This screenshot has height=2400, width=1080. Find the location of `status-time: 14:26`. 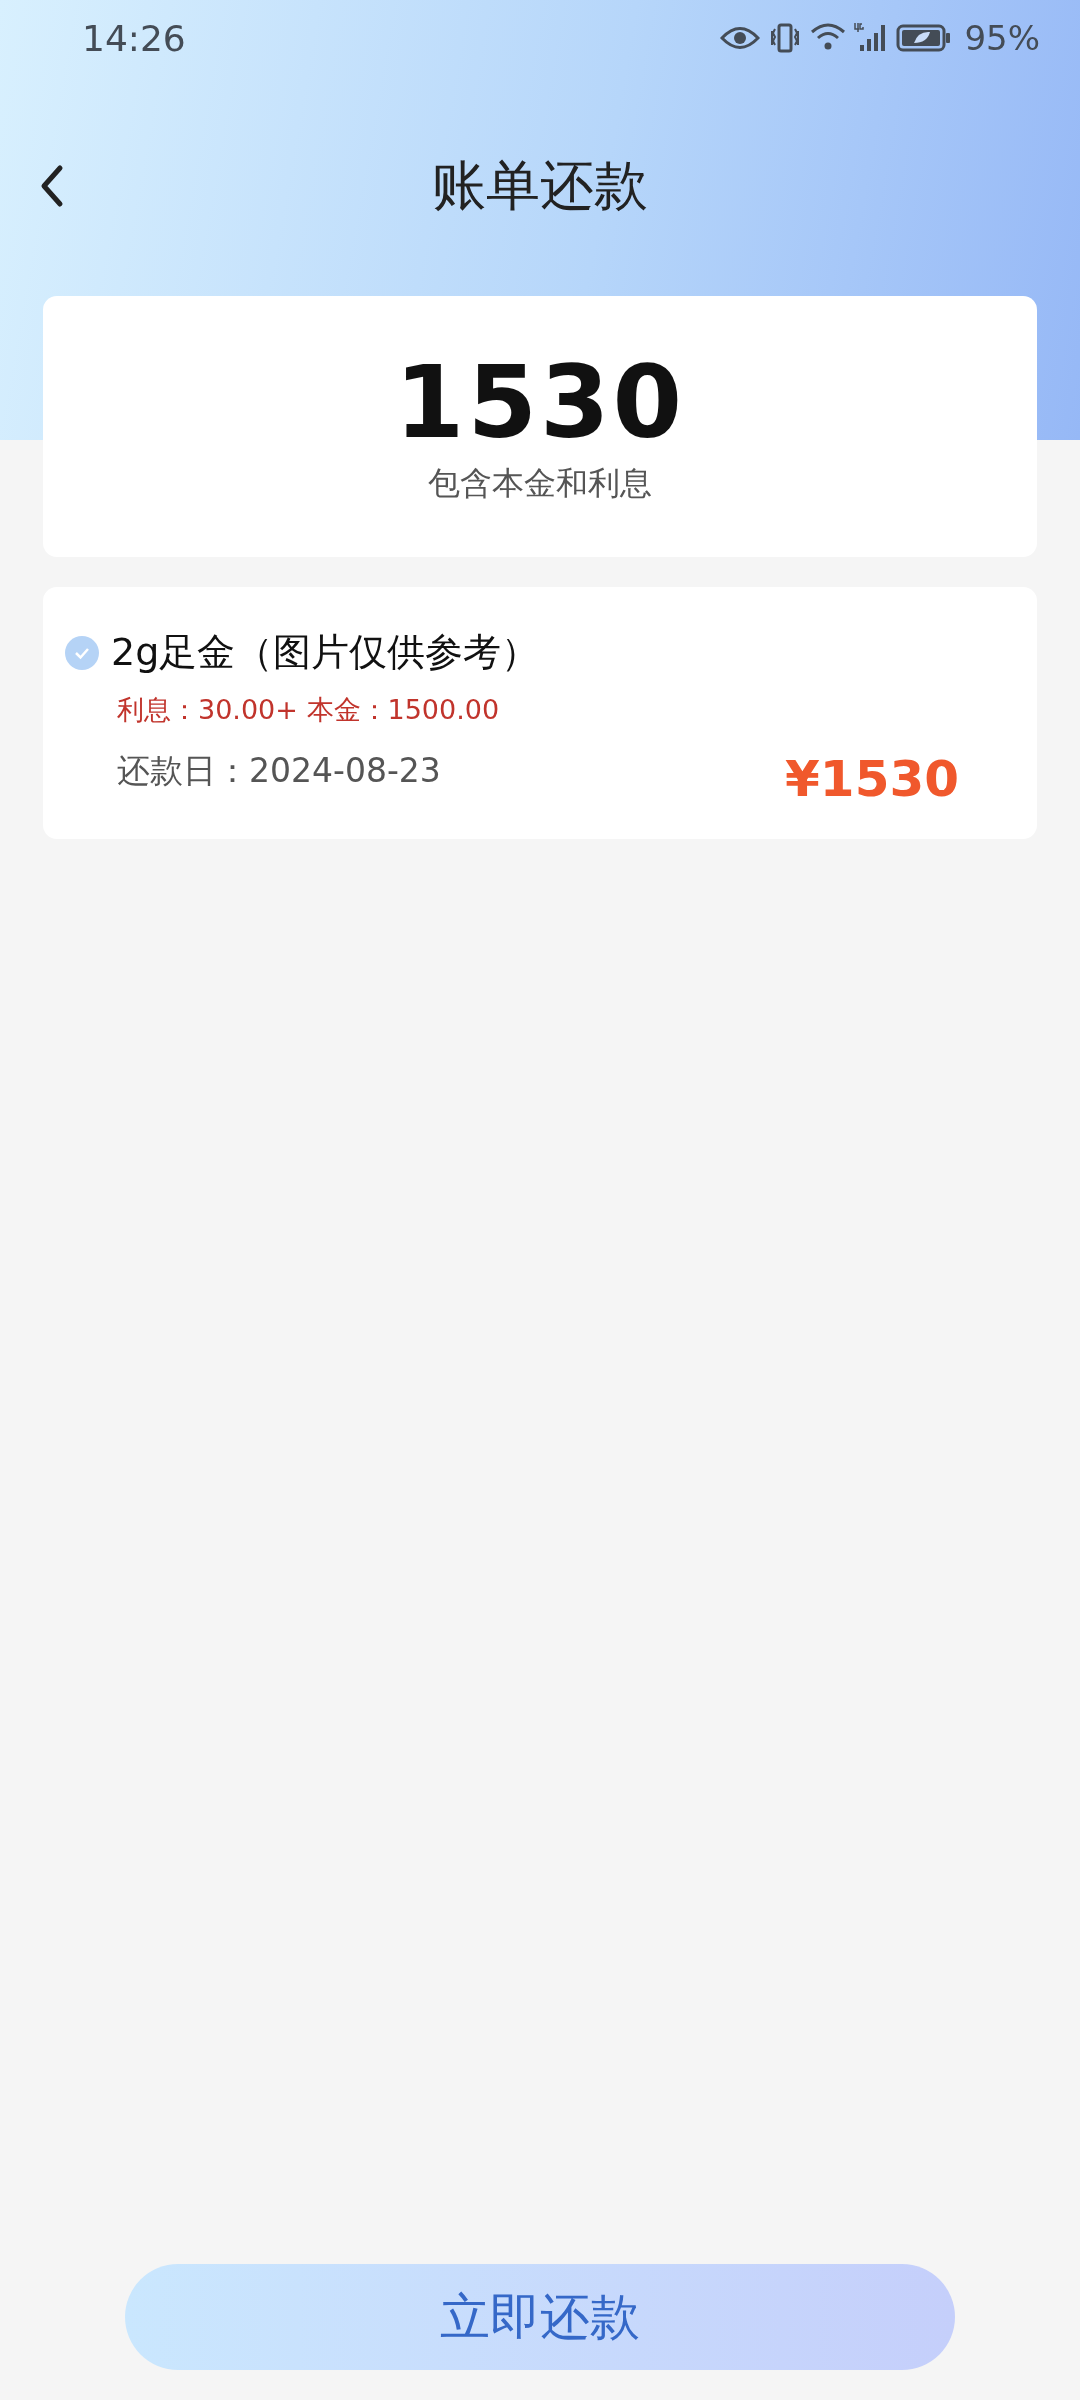

status-time: 14:26 is located at coordinates (134, 38).